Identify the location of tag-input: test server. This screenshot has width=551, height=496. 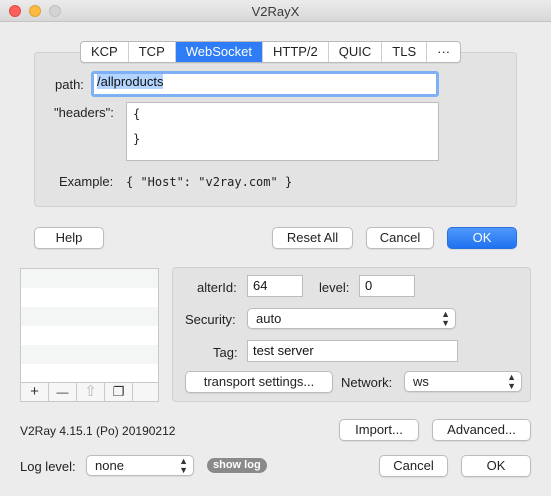
(352, 351).